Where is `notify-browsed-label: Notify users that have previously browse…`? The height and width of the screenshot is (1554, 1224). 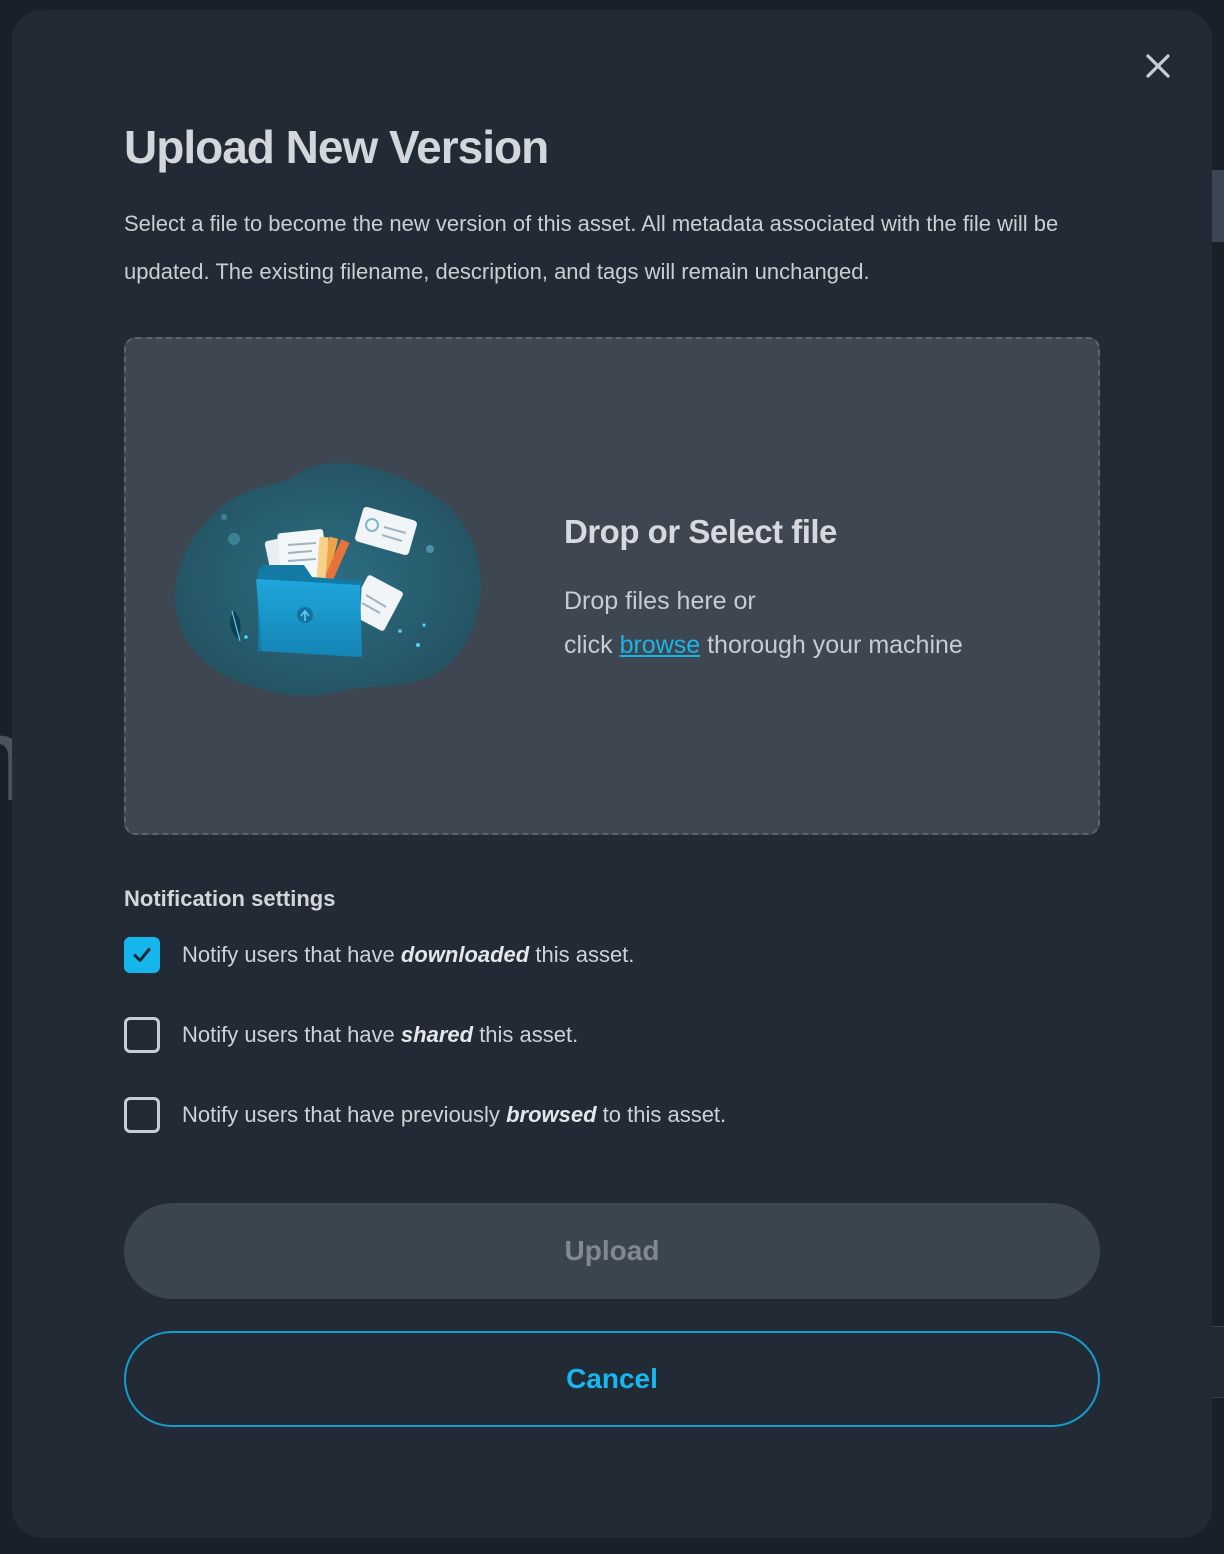 notify-browsed-label: Notify users that have previously browse… is located at coordinates (454, 1115).